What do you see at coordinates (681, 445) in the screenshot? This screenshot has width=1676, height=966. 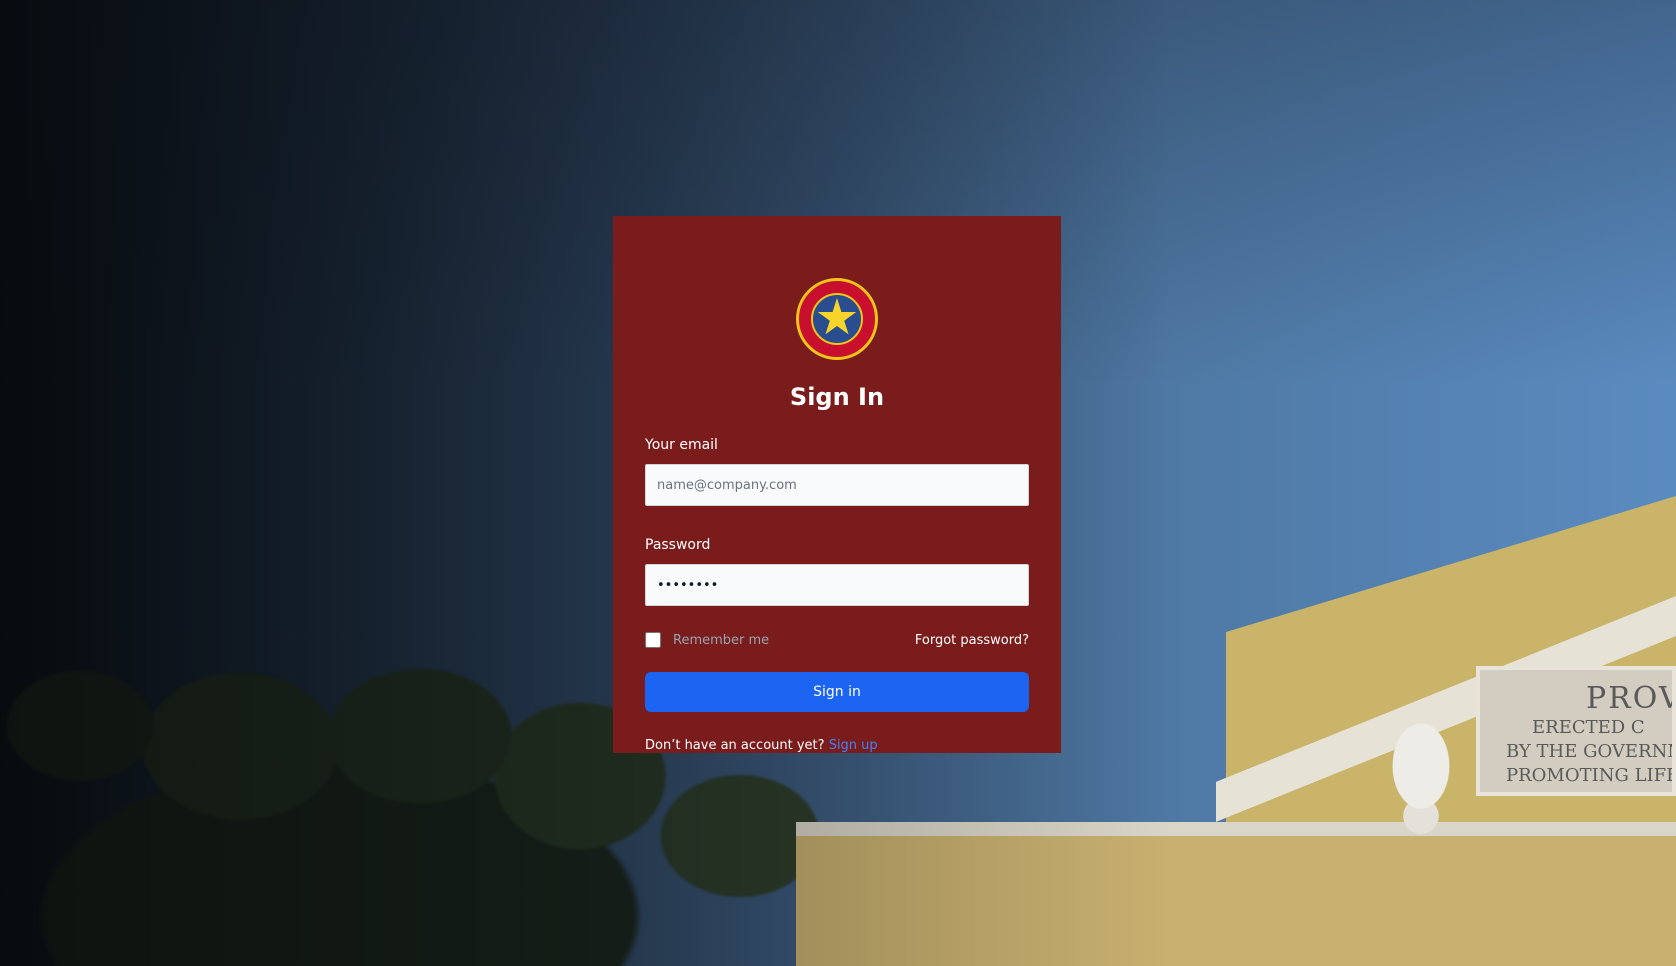 I see `email-label: Your email` at bounding box center [681, 445].